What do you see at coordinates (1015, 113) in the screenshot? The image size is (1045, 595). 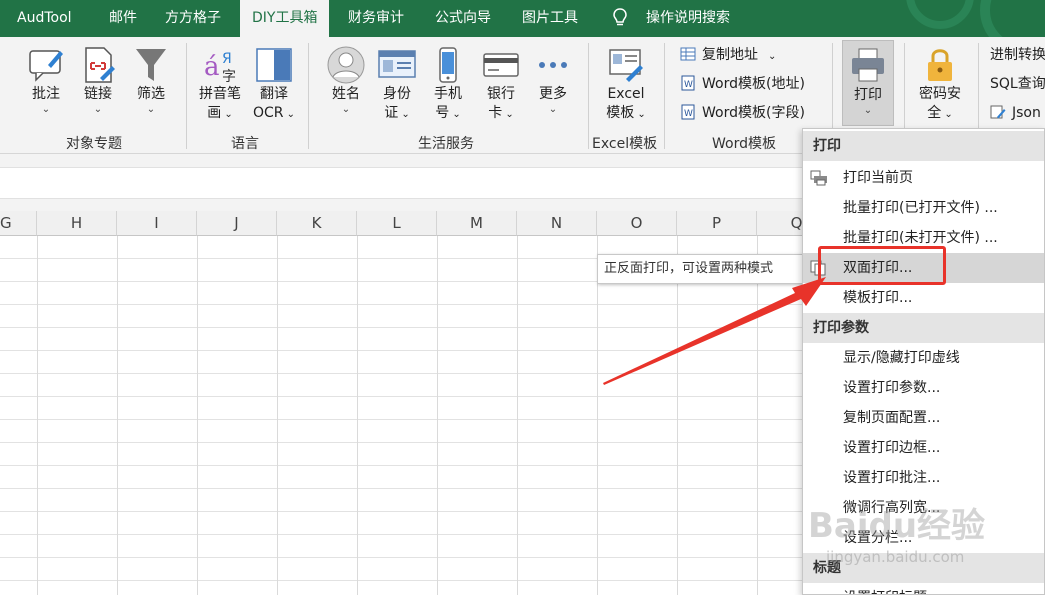 I see `json-button: Json` at bounding box center [1015, 113].